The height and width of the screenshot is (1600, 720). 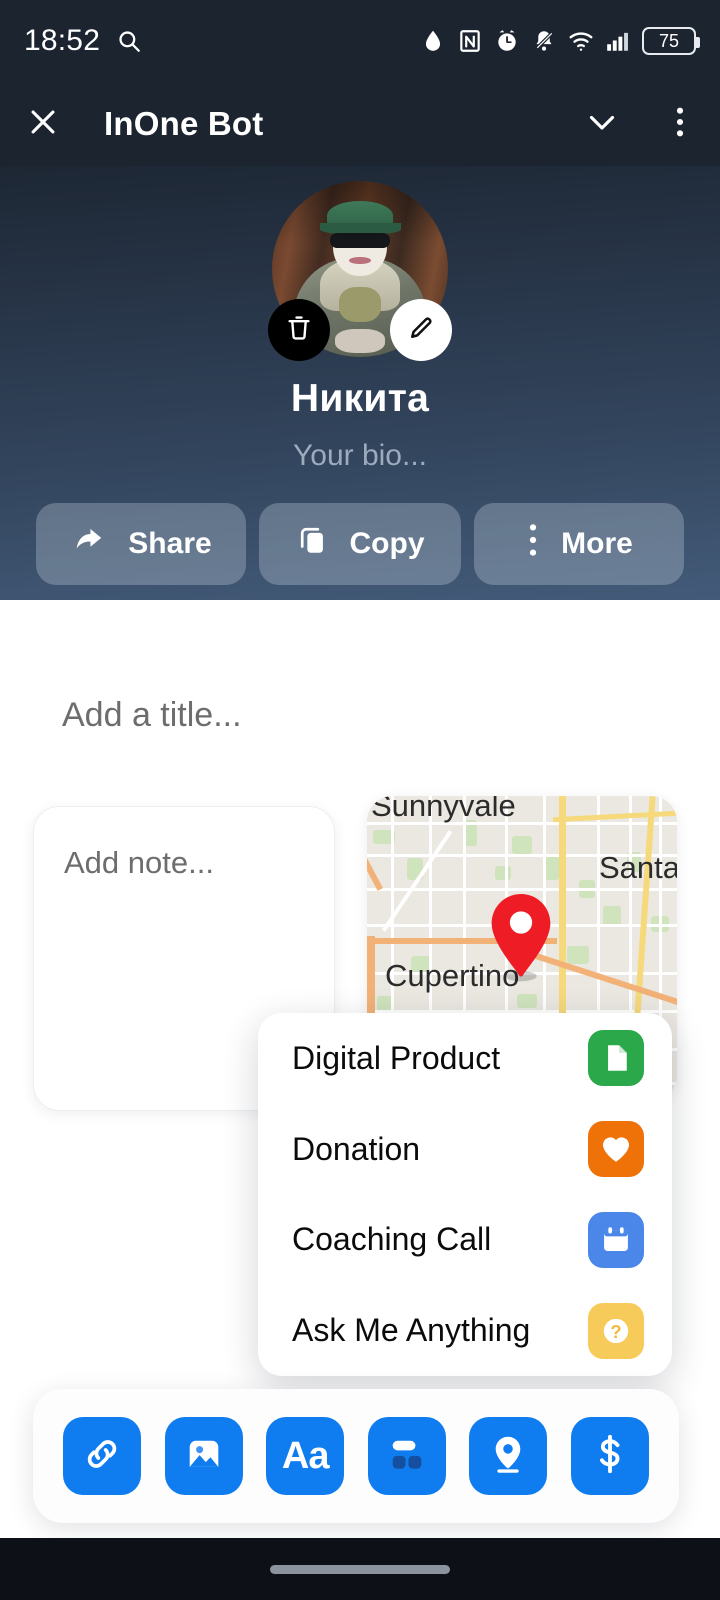 I want to click on status-bar-left: 18:52, so click(x=83, y=41).